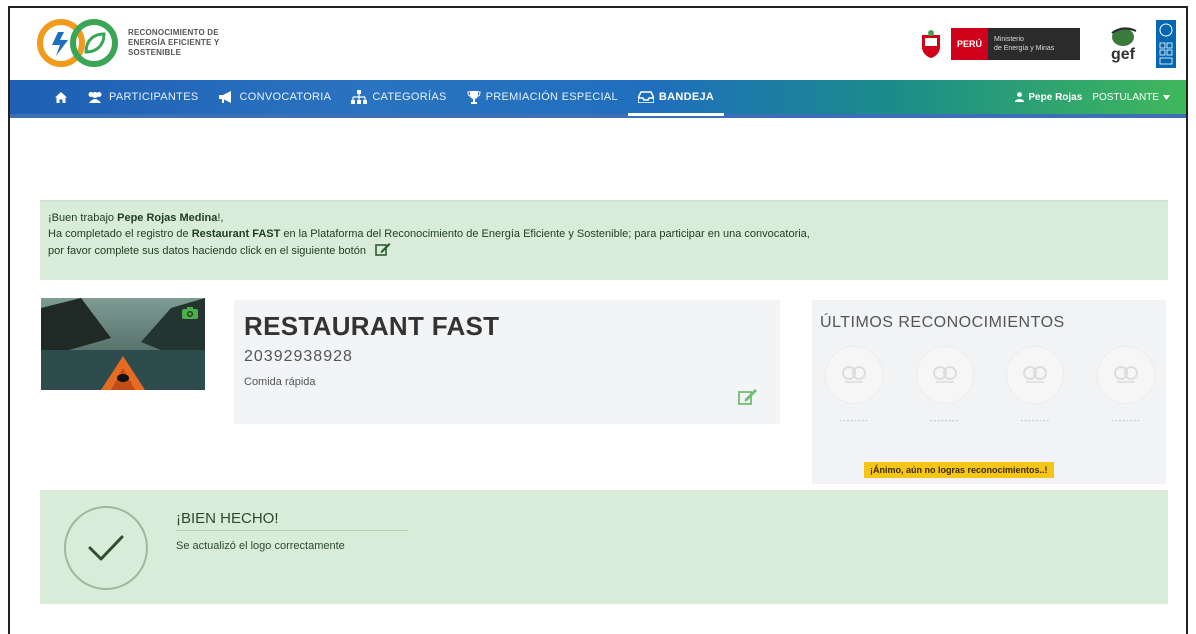 This screenshot has width=1196, height=634. What do you see at coordinates (930, 44) in the screenshot?
I see `peru-coat-of-arms-icon` at bounding box center [930, 44].